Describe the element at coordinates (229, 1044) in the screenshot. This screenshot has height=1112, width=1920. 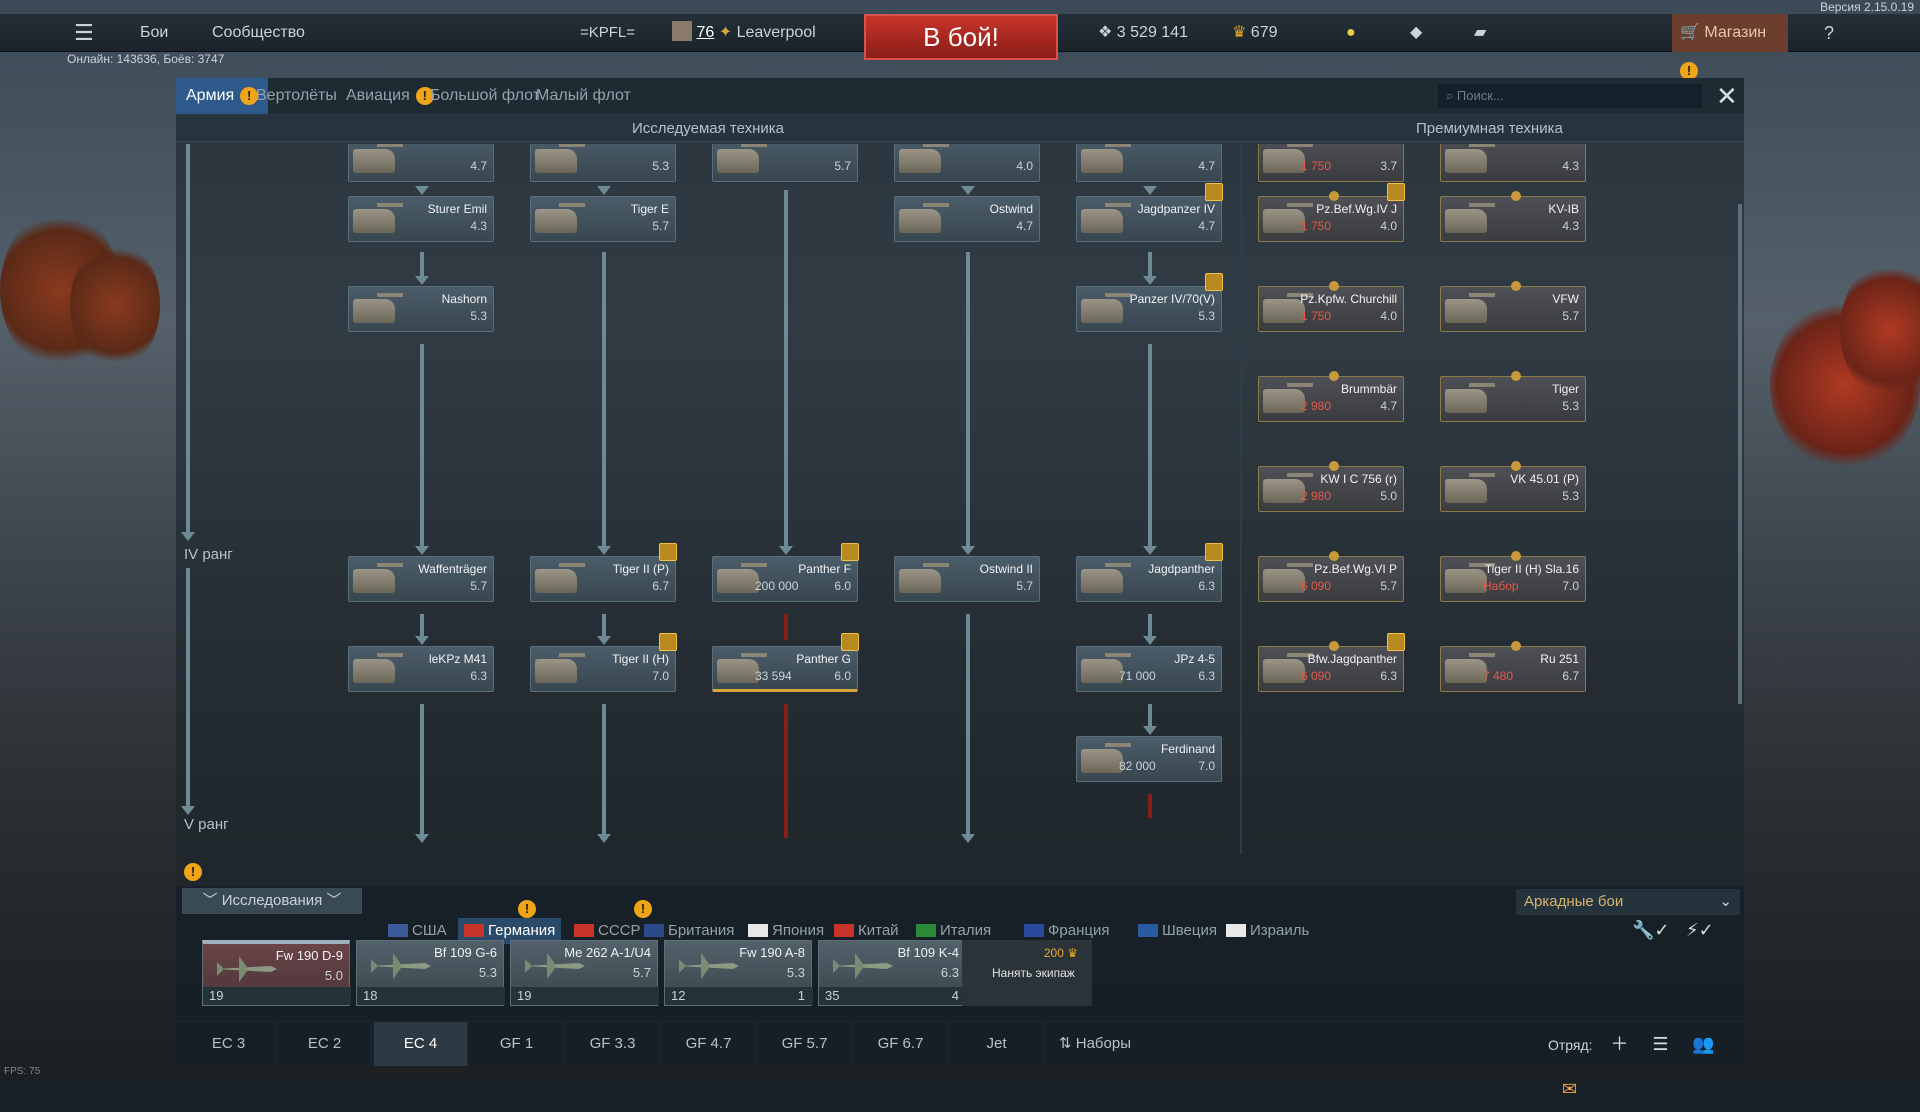
I see `preset-tab-0: EC 3` at that location.